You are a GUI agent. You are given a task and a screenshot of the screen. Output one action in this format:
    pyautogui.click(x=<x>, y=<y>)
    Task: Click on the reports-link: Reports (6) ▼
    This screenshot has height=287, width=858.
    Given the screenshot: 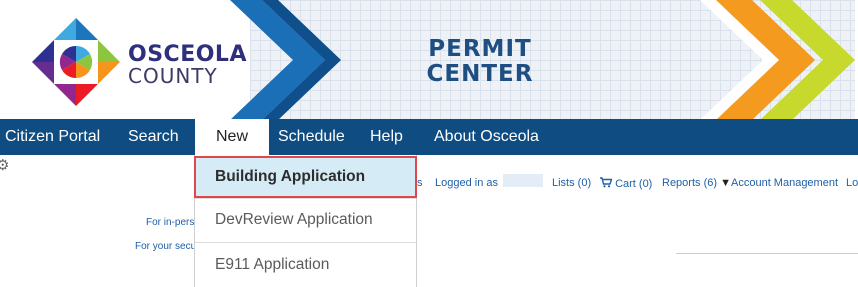 What is the action you would take?
    pyautogui.click(x=696, y=183)
    